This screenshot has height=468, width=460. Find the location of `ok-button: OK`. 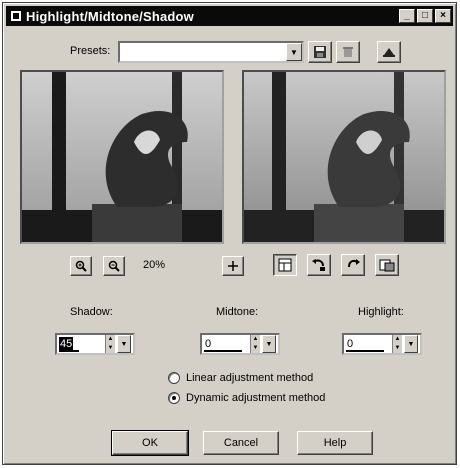

ok-button: OK is located at coordinates (150, 443).